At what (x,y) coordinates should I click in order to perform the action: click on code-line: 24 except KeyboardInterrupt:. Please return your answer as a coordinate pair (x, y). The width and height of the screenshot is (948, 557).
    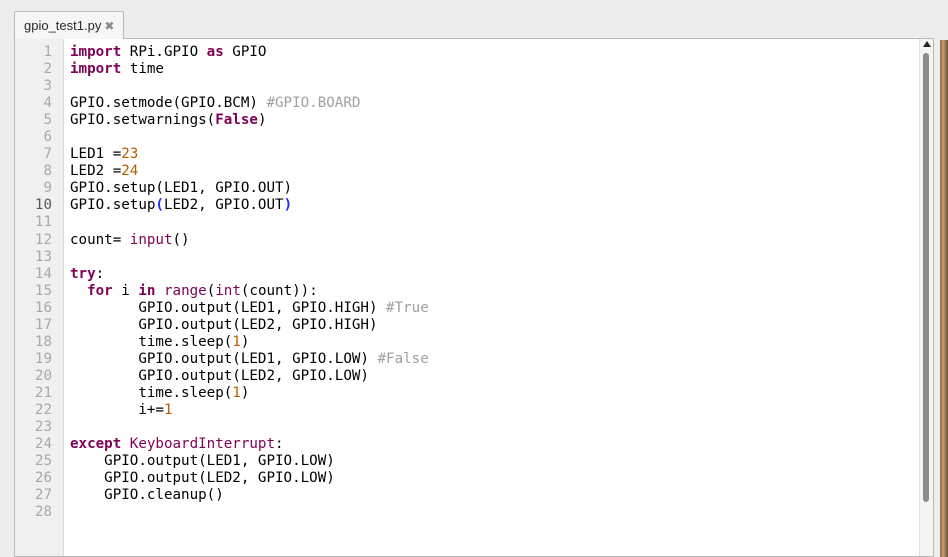
    Looking at the image, I should click on (465, 444).